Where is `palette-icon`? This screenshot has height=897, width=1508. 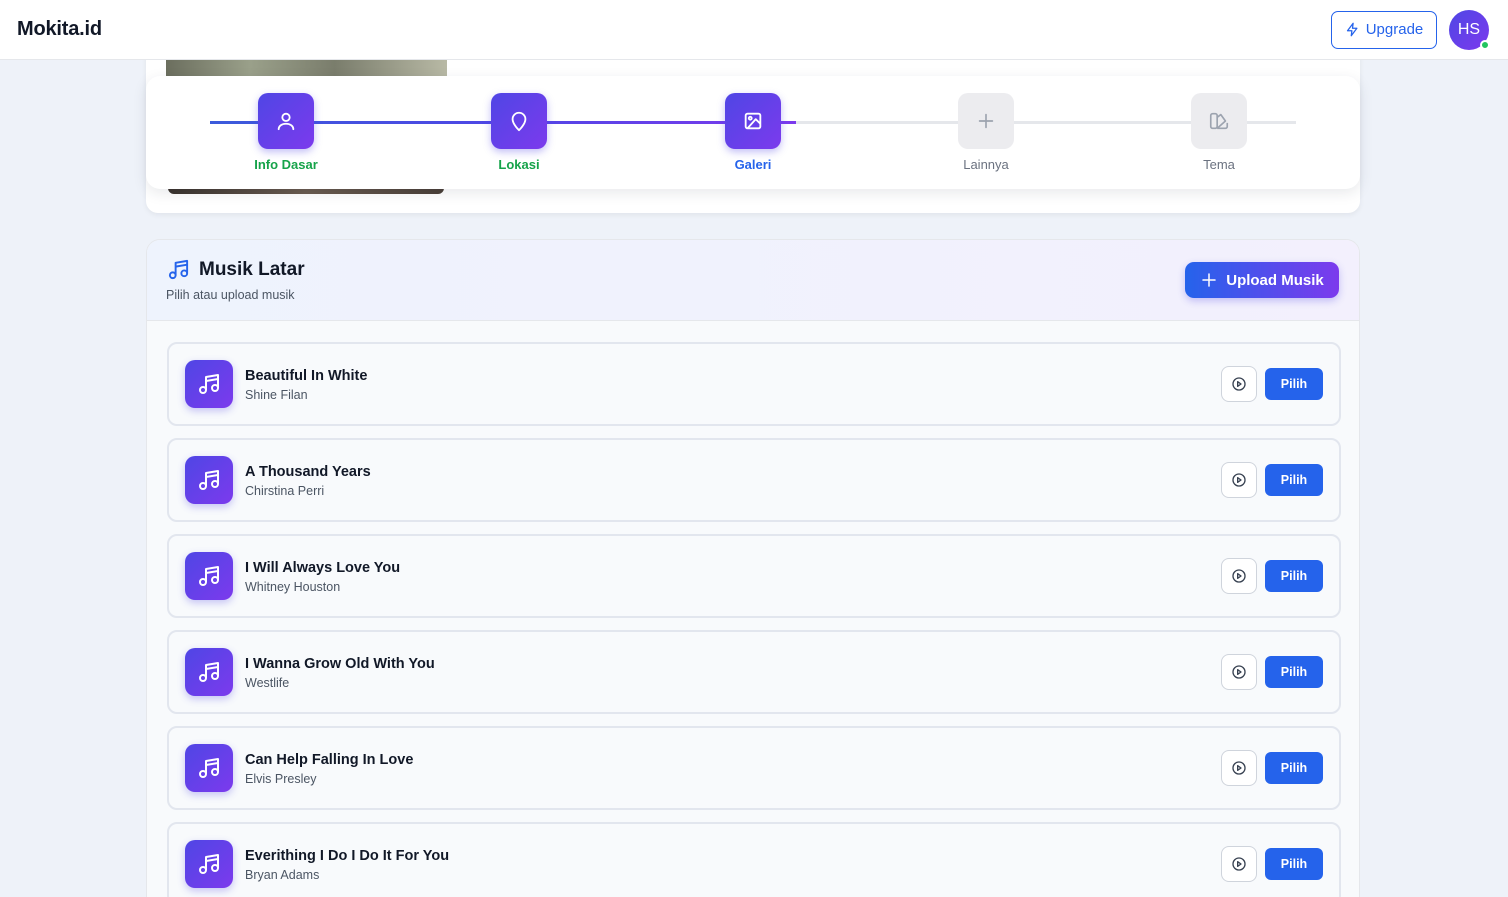
palette-icon is located at coordinates (1219, 121).